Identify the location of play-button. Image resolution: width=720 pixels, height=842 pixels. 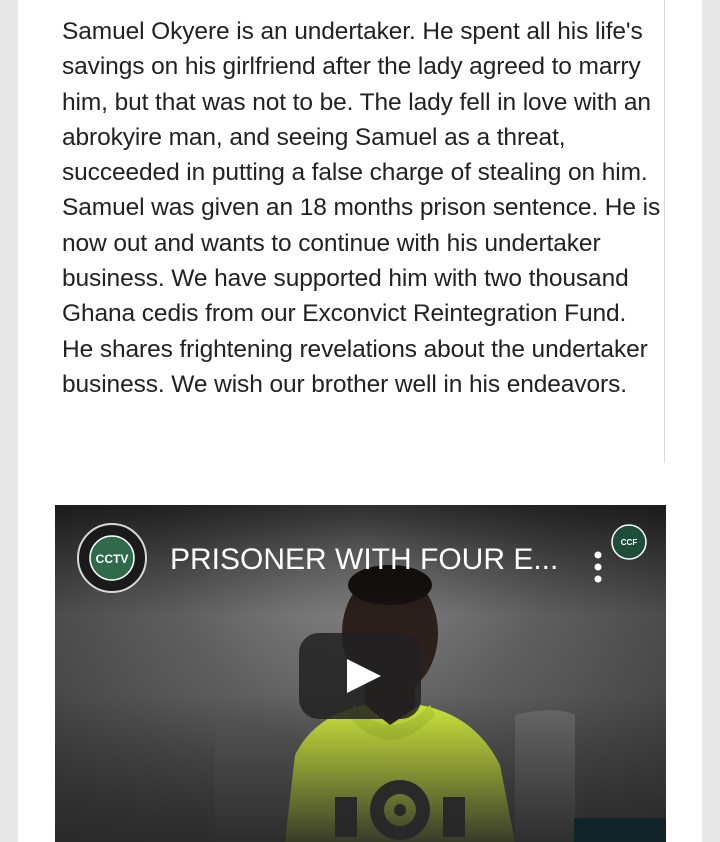
(360, 676).